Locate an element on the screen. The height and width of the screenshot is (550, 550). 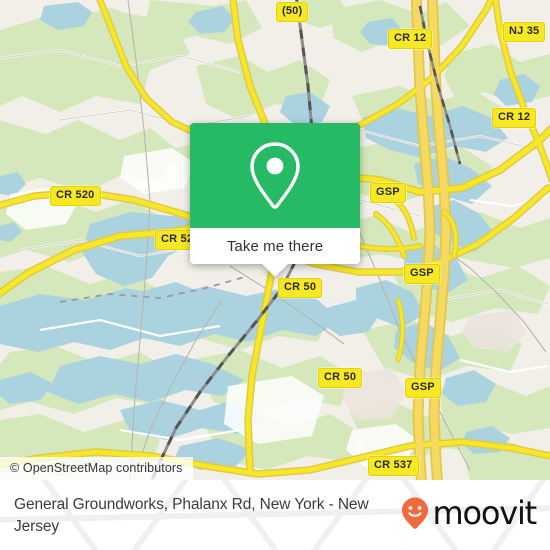
road-shield: CR 520 is located at coordinates (75, 196).